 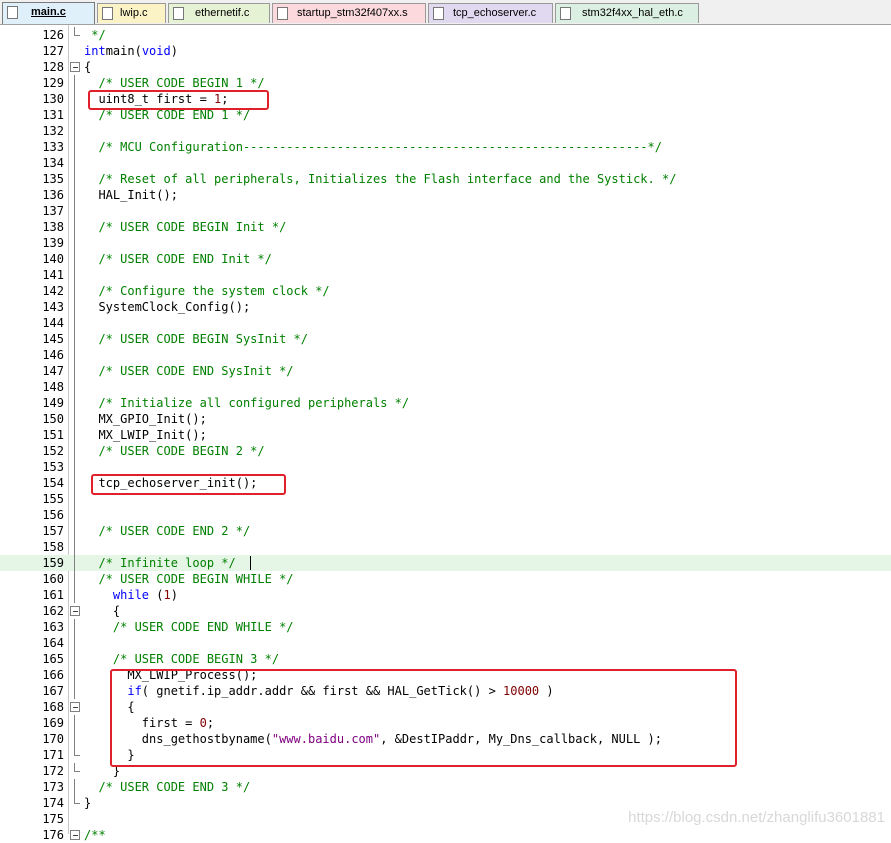 I want to click on line-number: 175, so click(x=53, y=819).